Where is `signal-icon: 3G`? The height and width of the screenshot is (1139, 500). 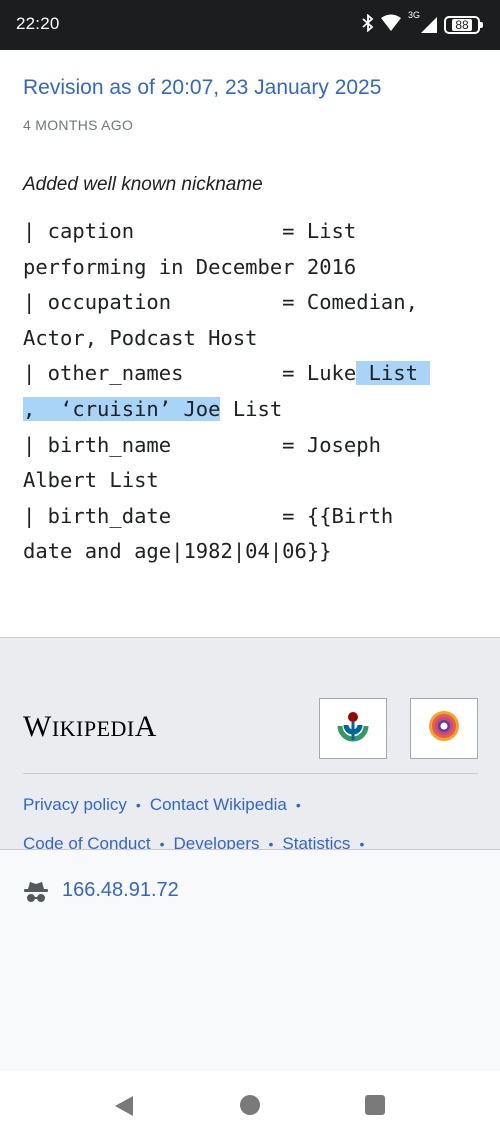
signal-icon: 3G is located at coordinates (423, 22).